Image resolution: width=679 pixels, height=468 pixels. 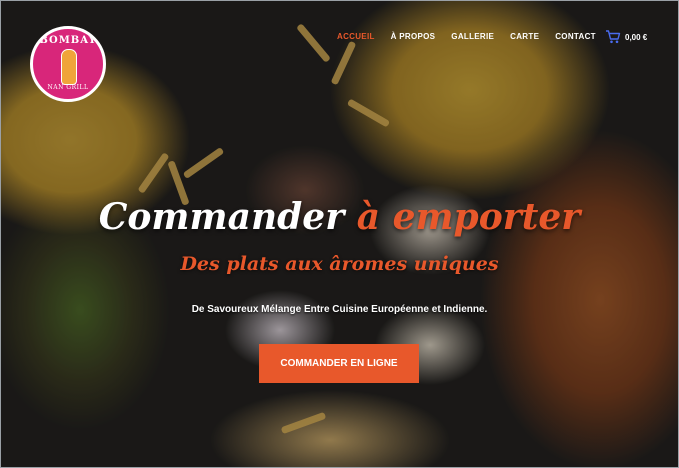 I want to click on logo-subtitle: NAN GRILL, so click(x=68, y=87).